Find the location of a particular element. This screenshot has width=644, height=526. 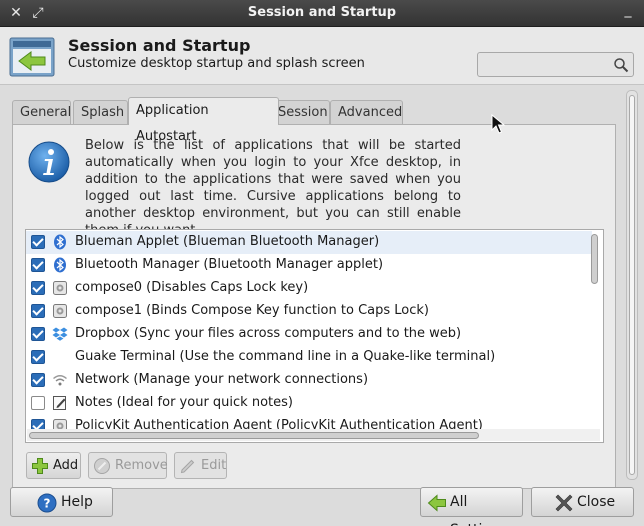

window-title: Session and Startup is located at coordinates (322, 12).